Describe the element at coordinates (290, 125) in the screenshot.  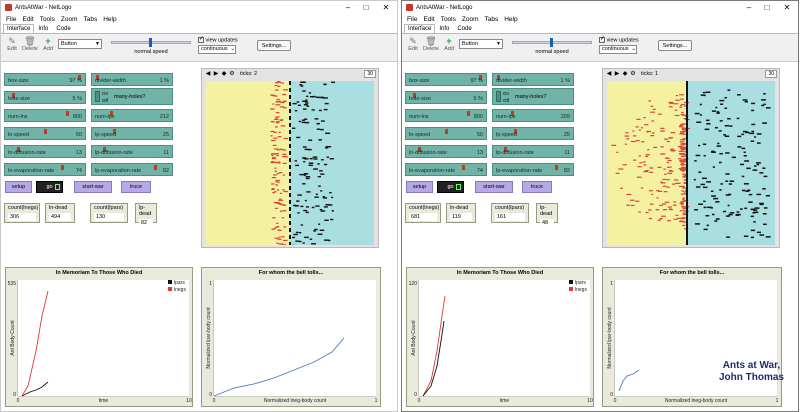
I see `divider-segment` at that location.